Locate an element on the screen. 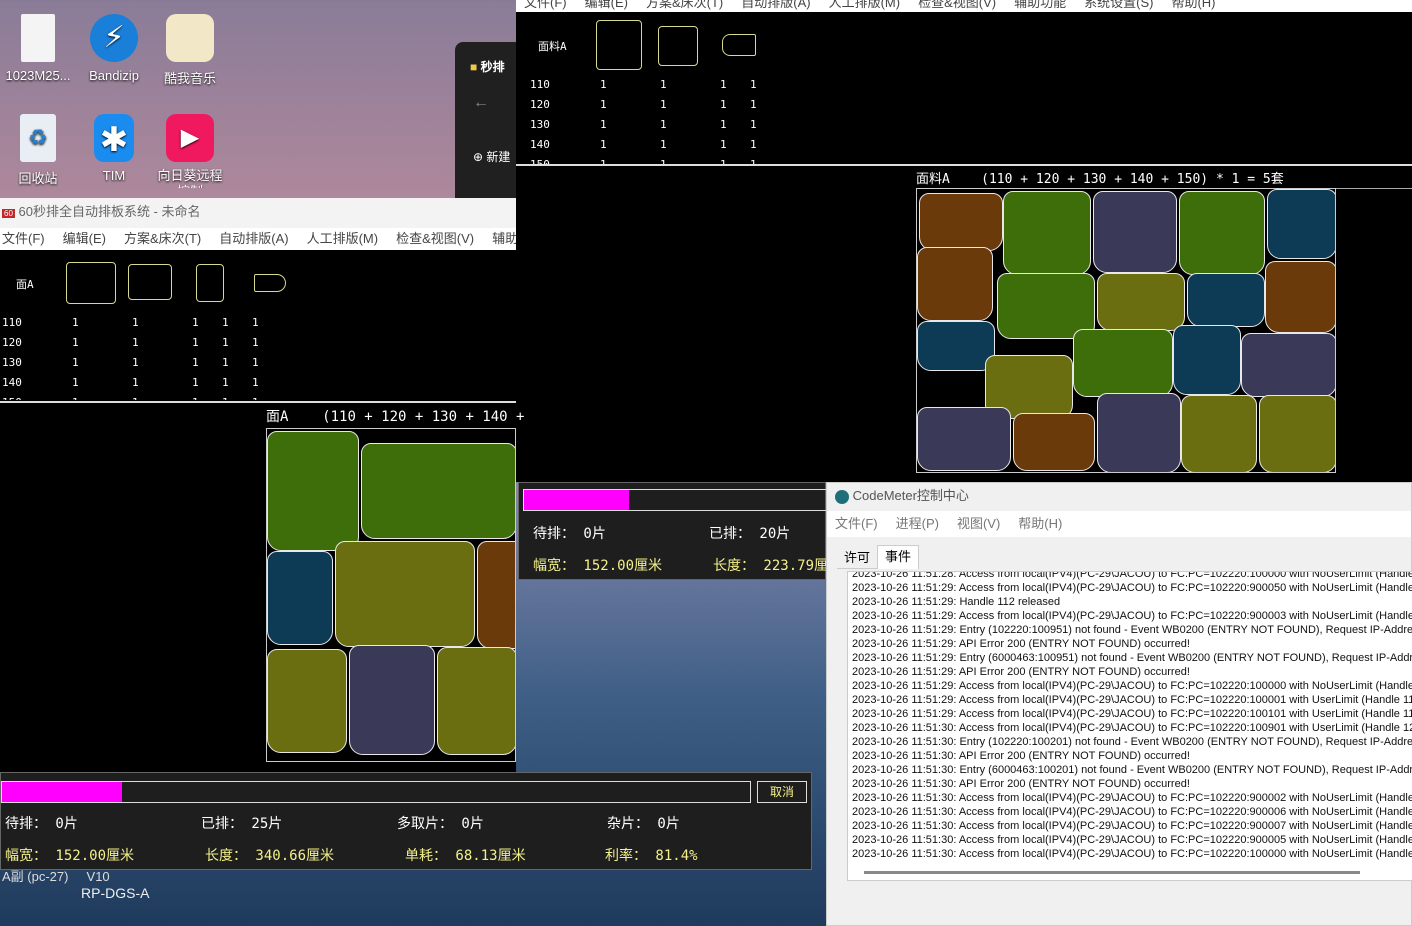 The width and height of the screenshot is (1412, 926). desktop-icon-tim: ✱ TIM is located at coordinates (114, 148).